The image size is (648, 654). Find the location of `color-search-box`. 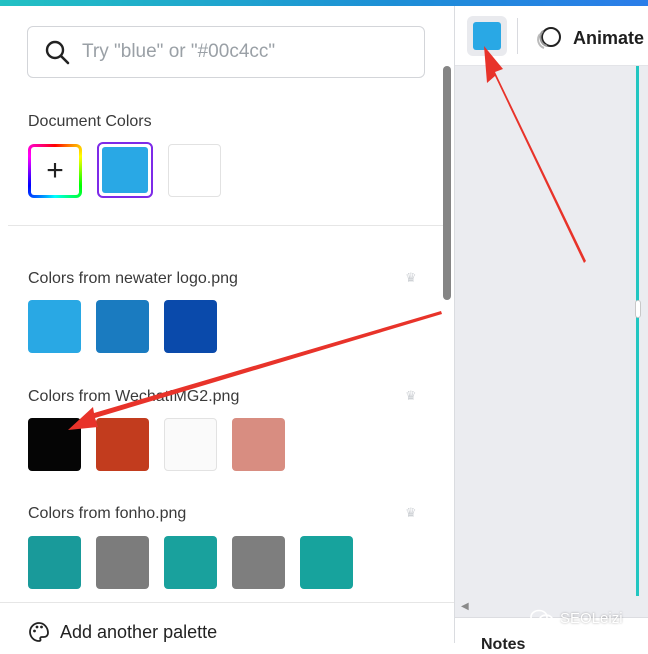

color-search-box is located at coordinates (226, 52).